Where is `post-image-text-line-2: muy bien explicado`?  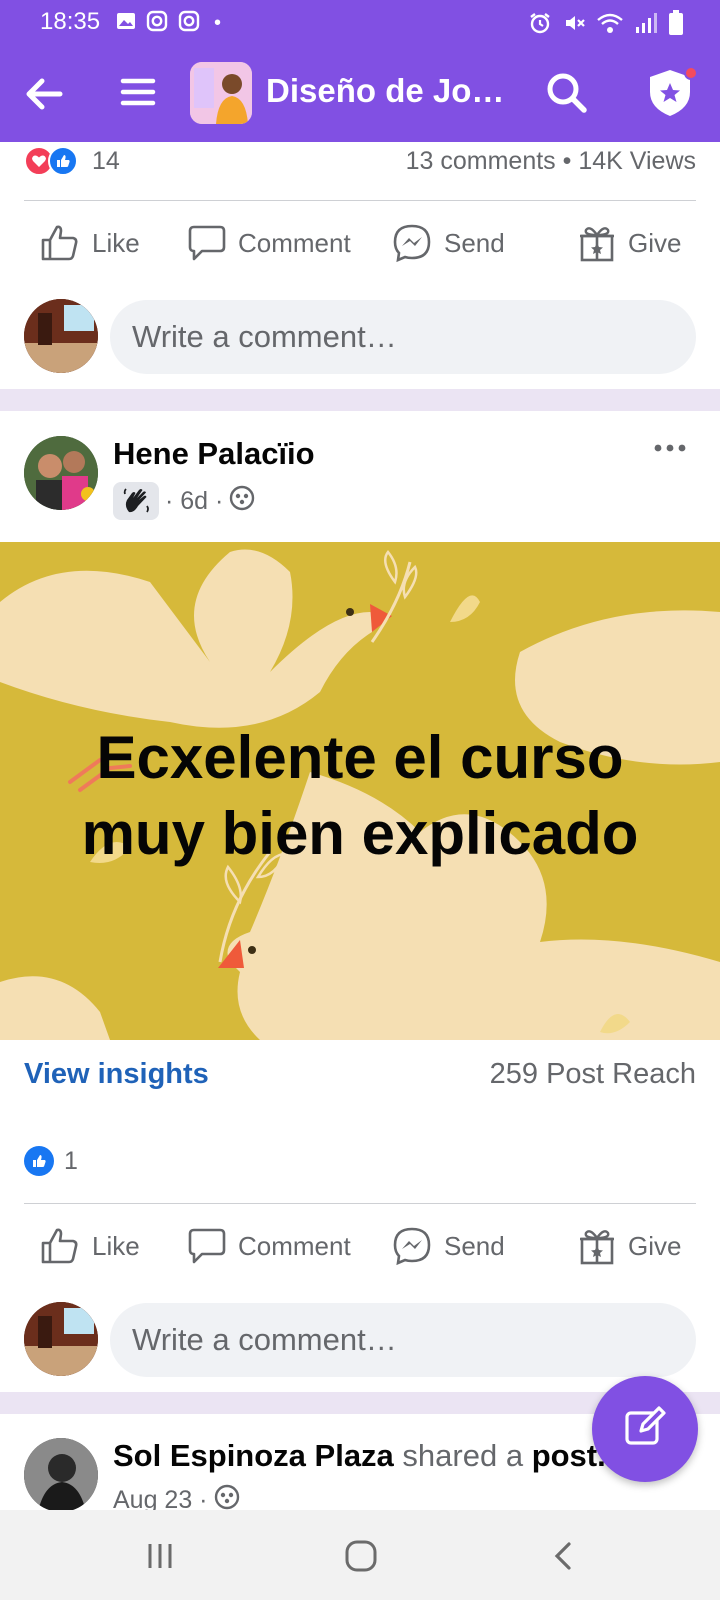 post-image-text-line-2: muy bien explicado is located at coordinates (360, 833).